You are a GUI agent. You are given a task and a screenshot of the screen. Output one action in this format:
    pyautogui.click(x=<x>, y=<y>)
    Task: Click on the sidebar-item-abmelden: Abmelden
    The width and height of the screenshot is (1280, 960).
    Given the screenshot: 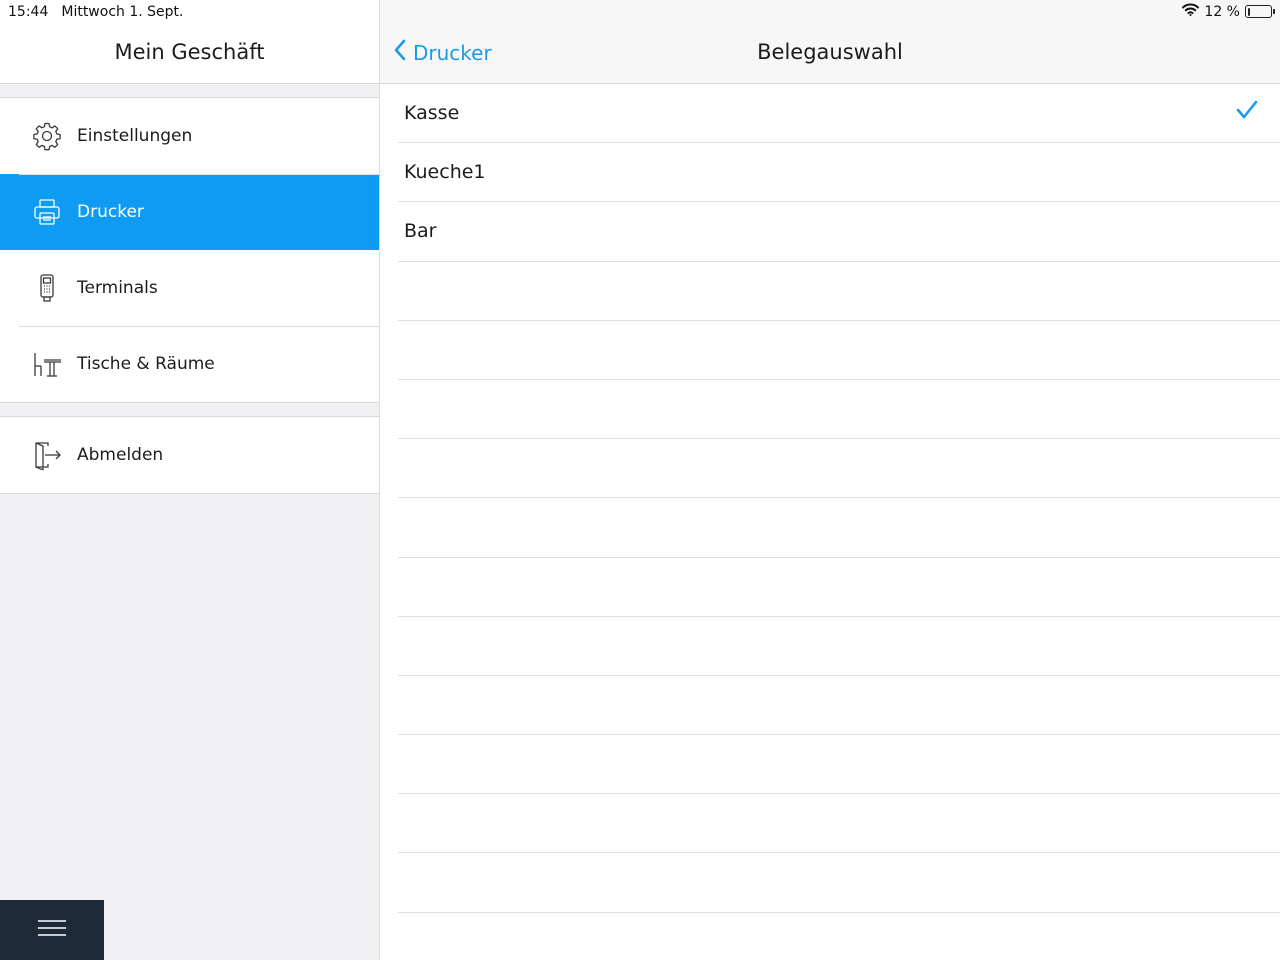 What is the action you would take?
    pyautogui.click(x=189, y=455)
    